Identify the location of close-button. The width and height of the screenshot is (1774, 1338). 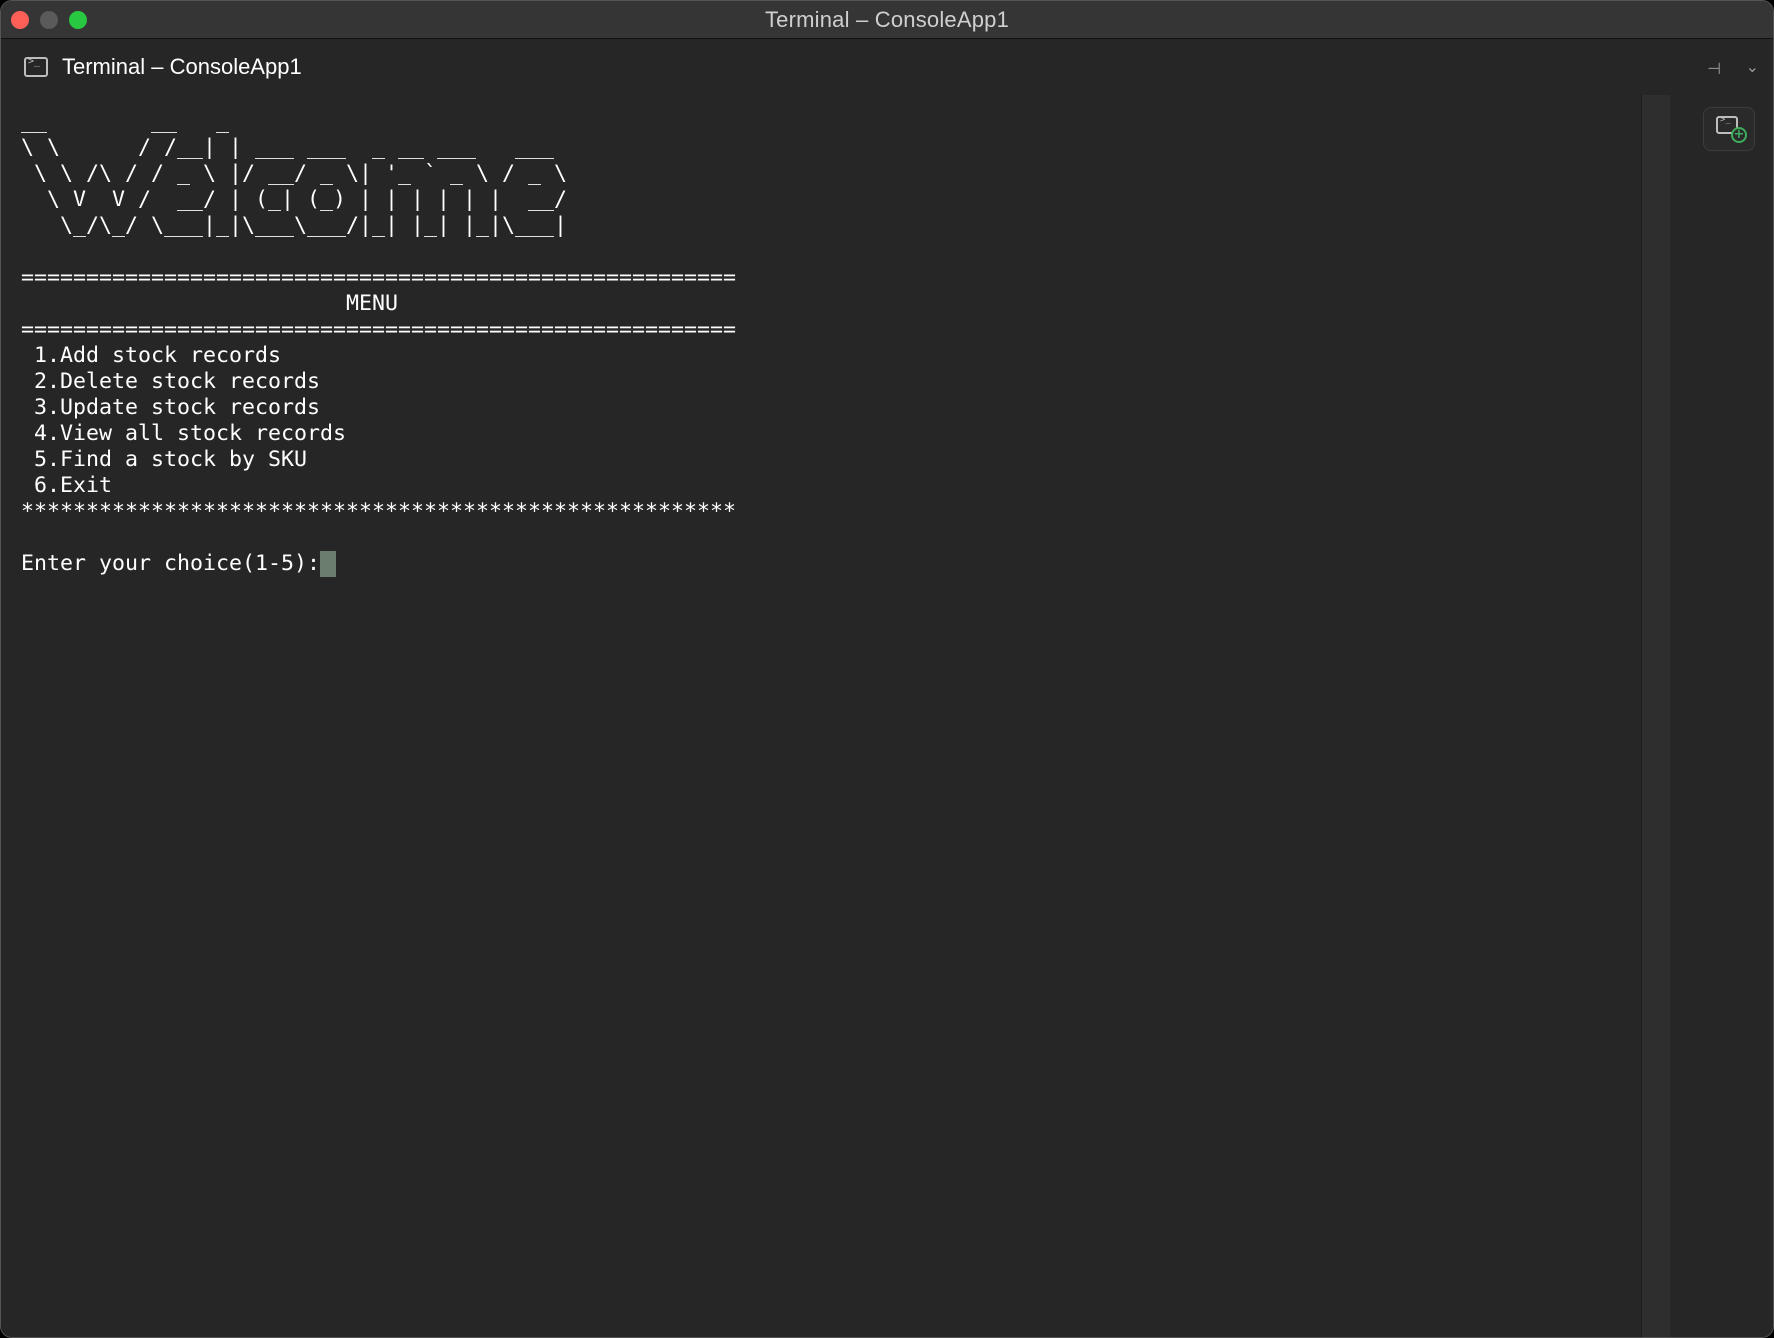
(20, 20).